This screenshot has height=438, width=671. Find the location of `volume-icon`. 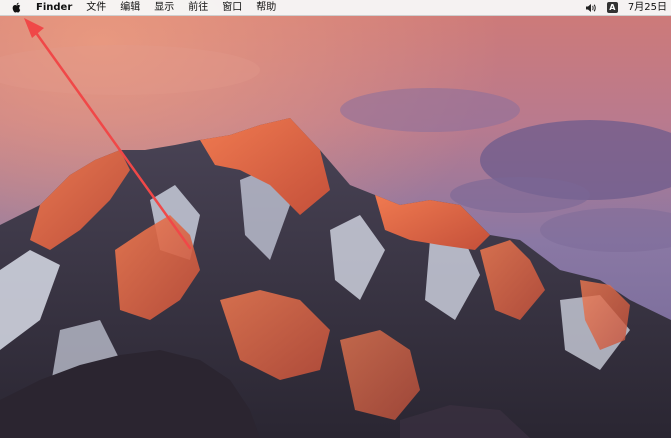

volume-icon is located at coordinates (591, 7).